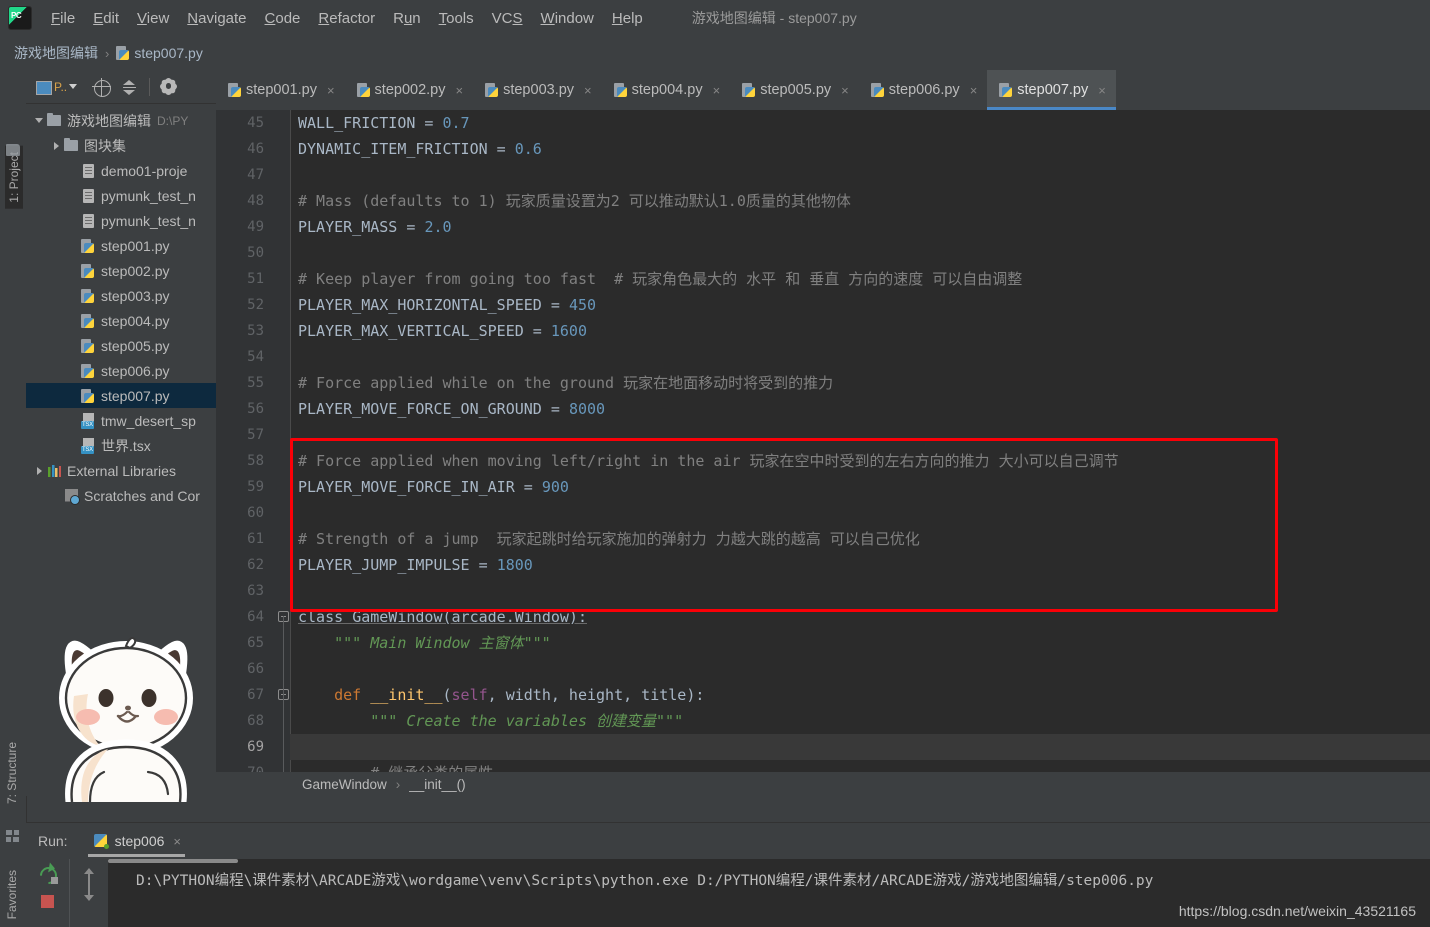 Image resolution: width=1430 pixels, height=927 pixels. I want to click on tree-item: demo01-proje, so click(121, 170).